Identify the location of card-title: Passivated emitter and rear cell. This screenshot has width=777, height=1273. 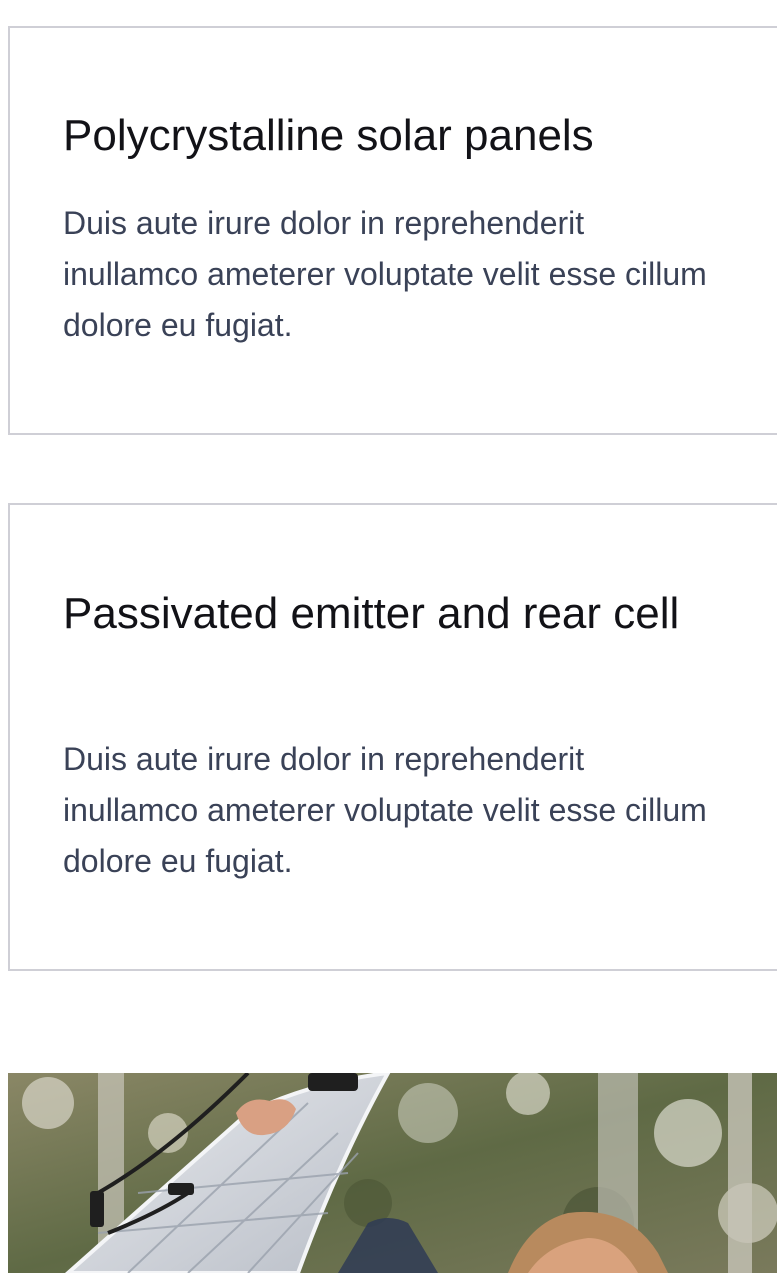
(371, 613).